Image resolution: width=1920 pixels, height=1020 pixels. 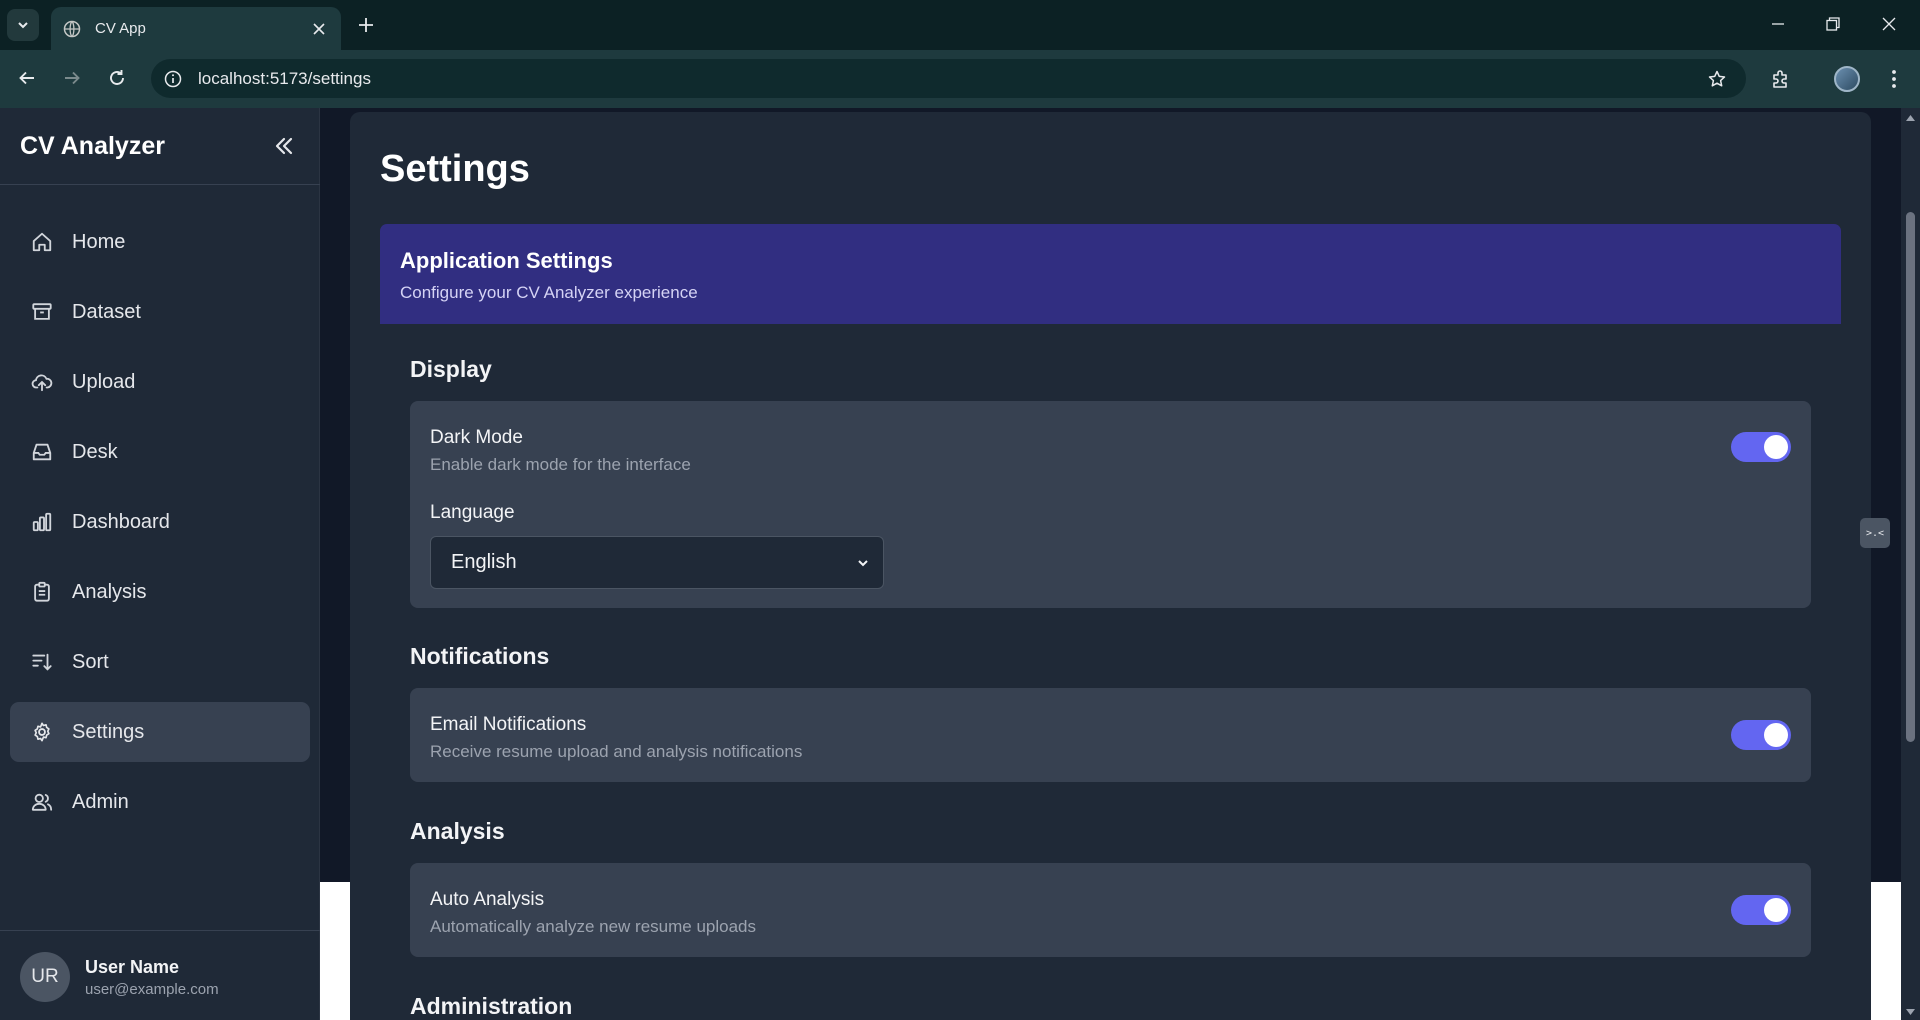 What do you see at coordinates (72, 29) in the screenshot?
I see `globe-icon` at bounding box center [72, 29].